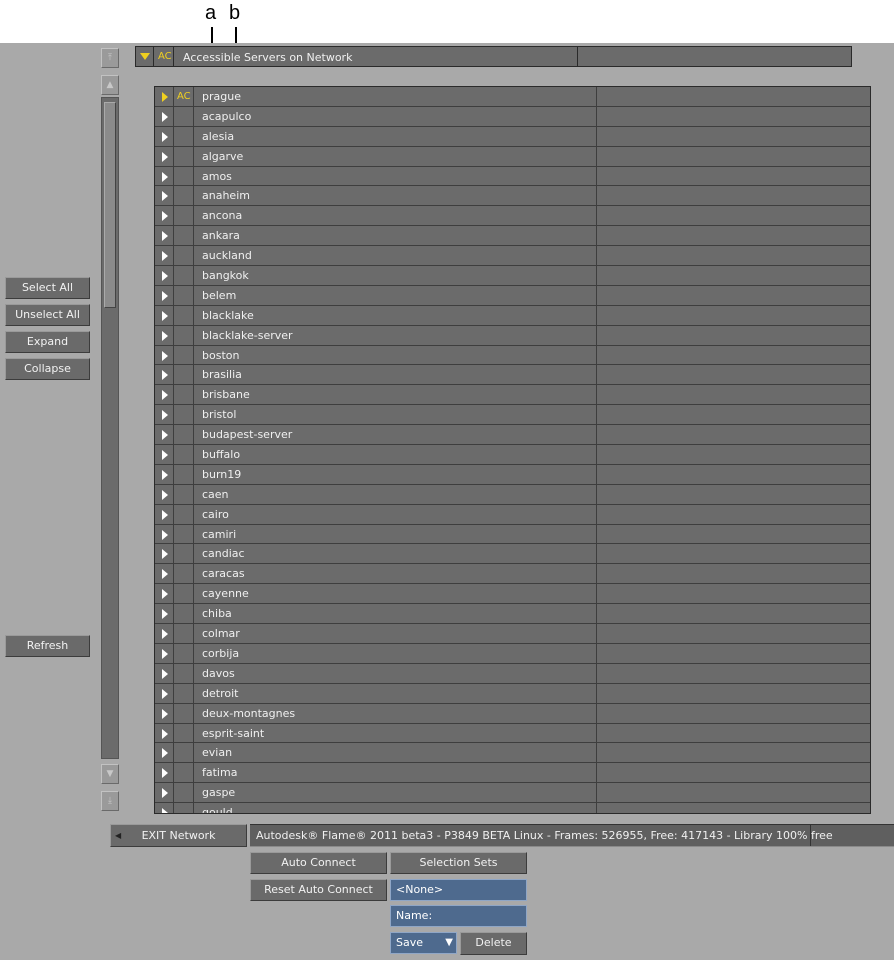  What do you see at coordinates (512, 614) in the screenshot?
I see `server-row: chiba` at bounding box center [512, 614].